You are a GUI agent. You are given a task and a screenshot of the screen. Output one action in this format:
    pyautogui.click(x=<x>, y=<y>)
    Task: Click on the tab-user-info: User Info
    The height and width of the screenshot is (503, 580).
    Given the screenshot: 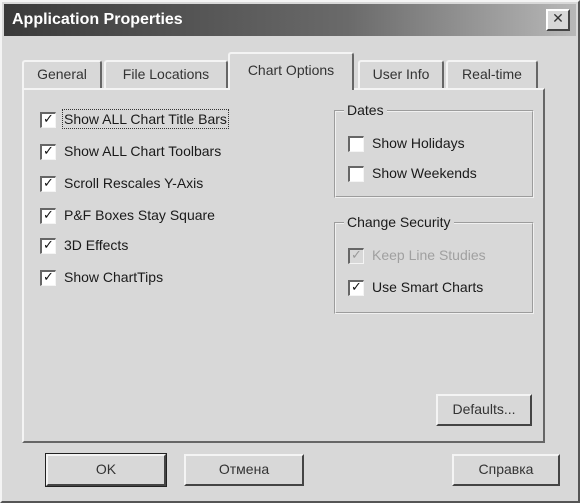 What is the action you would take?
    pyautogui.click(x=401, y=74)
    